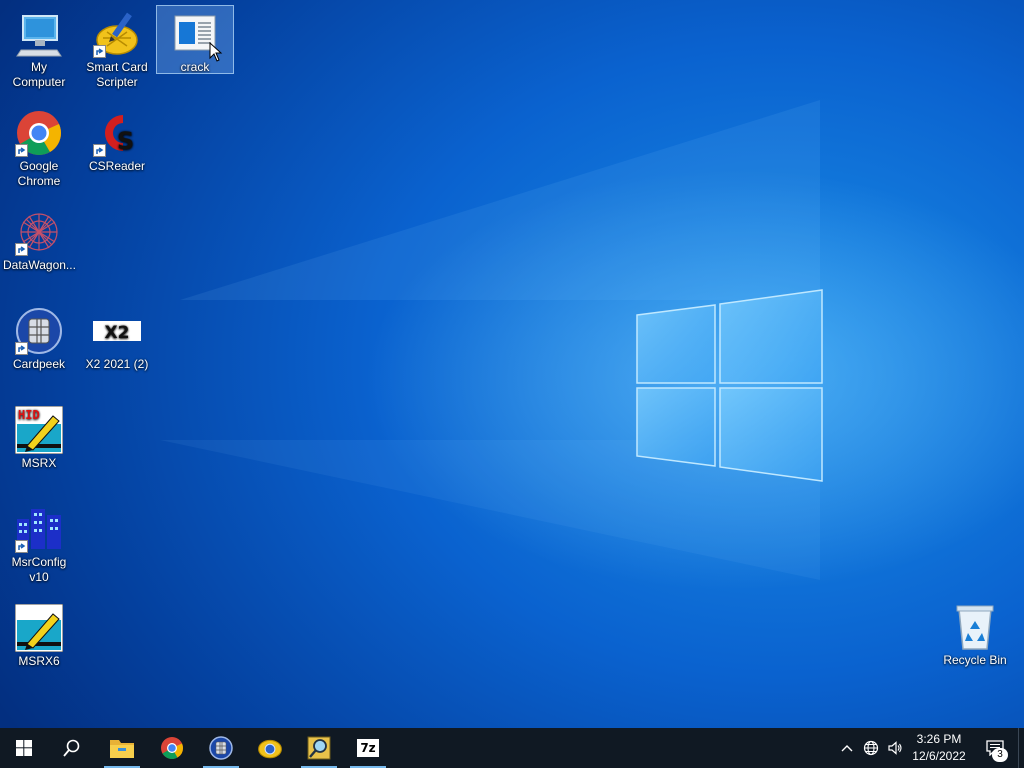 This screenshot has width=1024, height=768. What do you see at coordinates (39, 232) in the screenshot?
I see `datawagon-icon` at bounding box center [39, 232].